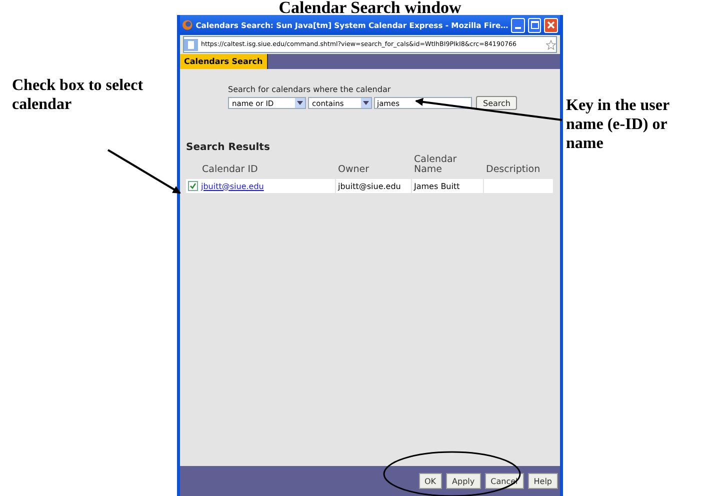  What do you see at coordinates (618, 124) in the screenshot?
I see `annotation-text: Key in the user name (e-ID) or name` at bounding box center [618, 124].